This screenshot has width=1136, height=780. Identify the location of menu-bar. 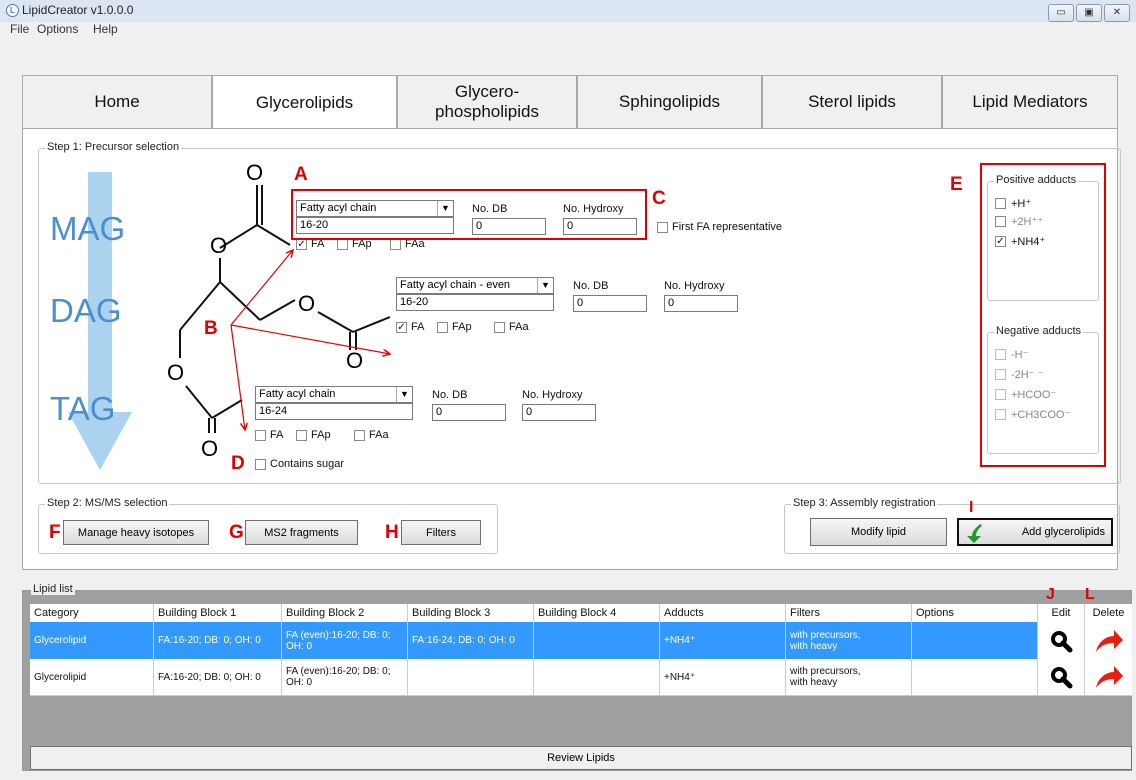
(568, 31).